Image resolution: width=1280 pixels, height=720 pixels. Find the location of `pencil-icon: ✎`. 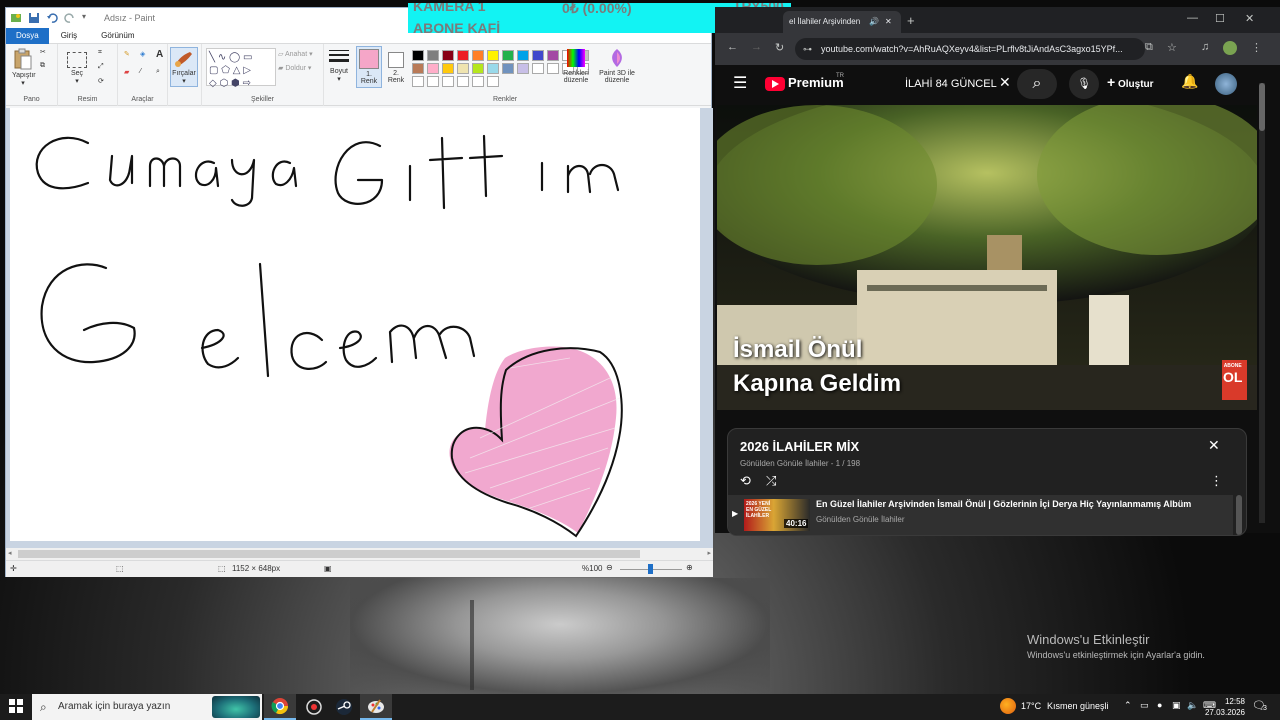

pencil-icon: ✎ is located at coordinates (127, 54).